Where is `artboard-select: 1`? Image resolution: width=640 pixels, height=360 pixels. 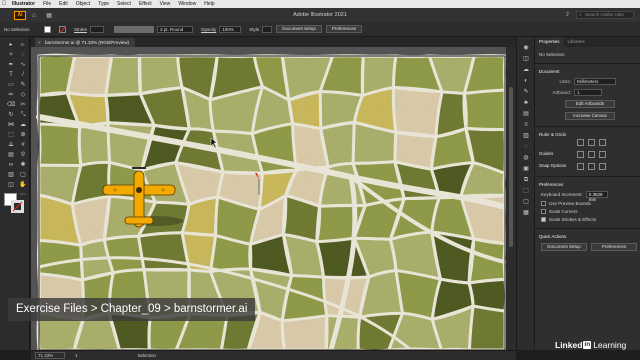
artboard-select: 1 is located at coordinates (588, 92).